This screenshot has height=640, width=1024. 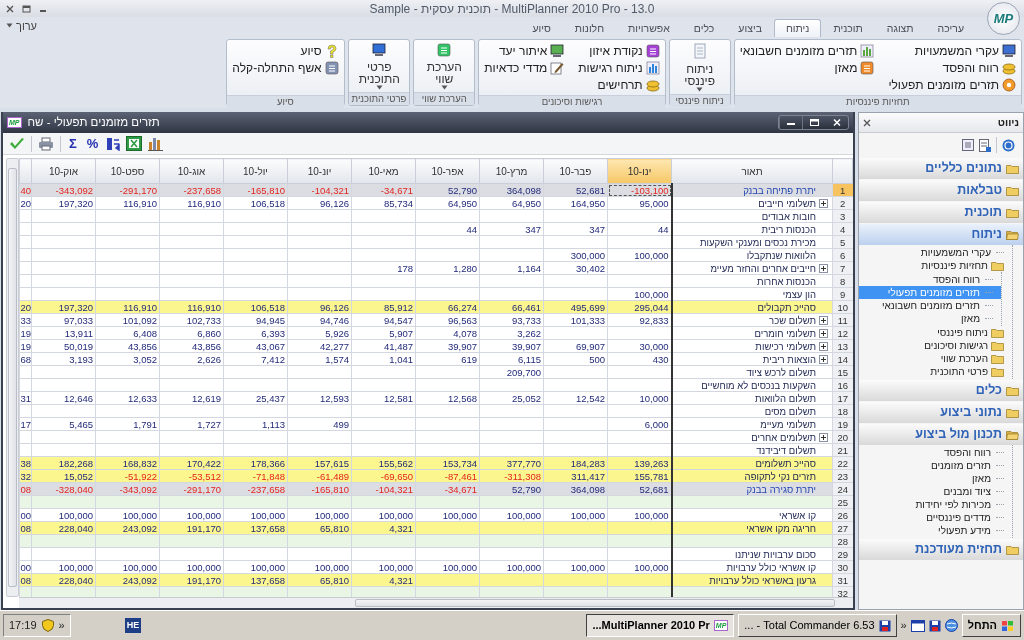 I want to click on row-number: 8, so click(x=842, y=281).